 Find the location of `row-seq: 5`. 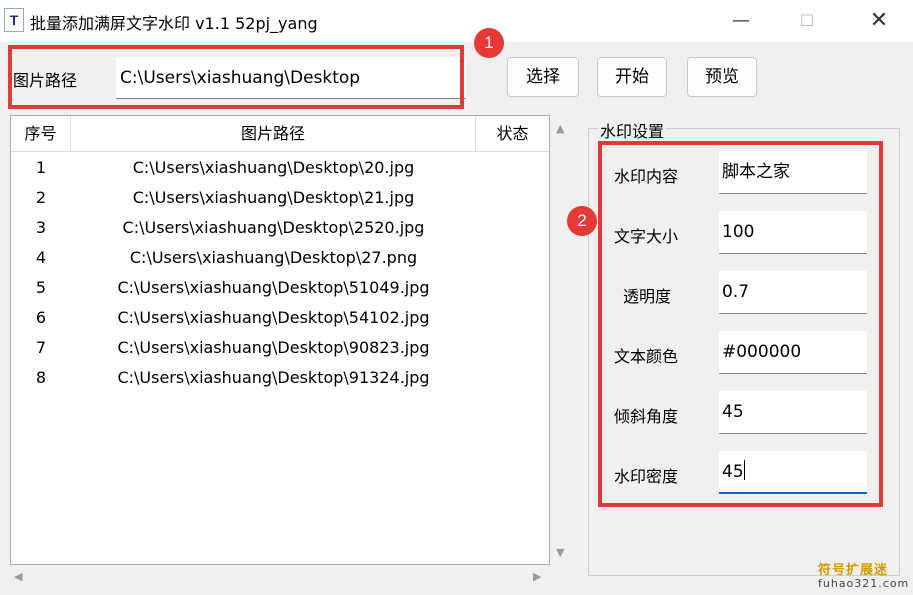

row-seq: 5 is located at coordinates (41, 287).